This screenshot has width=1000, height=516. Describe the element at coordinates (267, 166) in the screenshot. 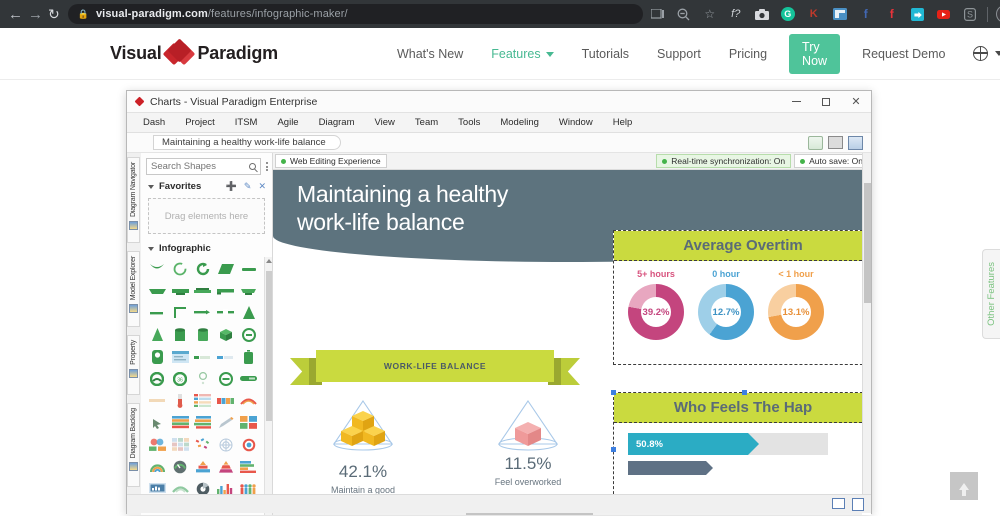

I see `panel-options-icon` at that location.